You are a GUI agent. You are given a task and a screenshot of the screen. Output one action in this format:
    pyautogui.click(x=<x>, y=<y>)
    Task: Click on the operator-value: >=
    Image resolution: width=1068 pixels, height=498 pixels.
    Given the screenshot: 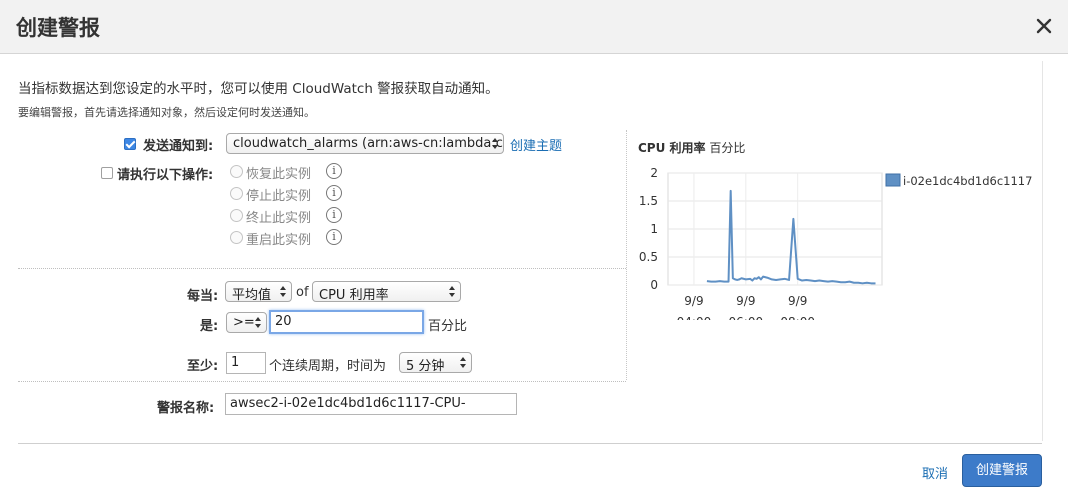 What is the action you would take?
    pyautogui.click(x=244, y=322)
    